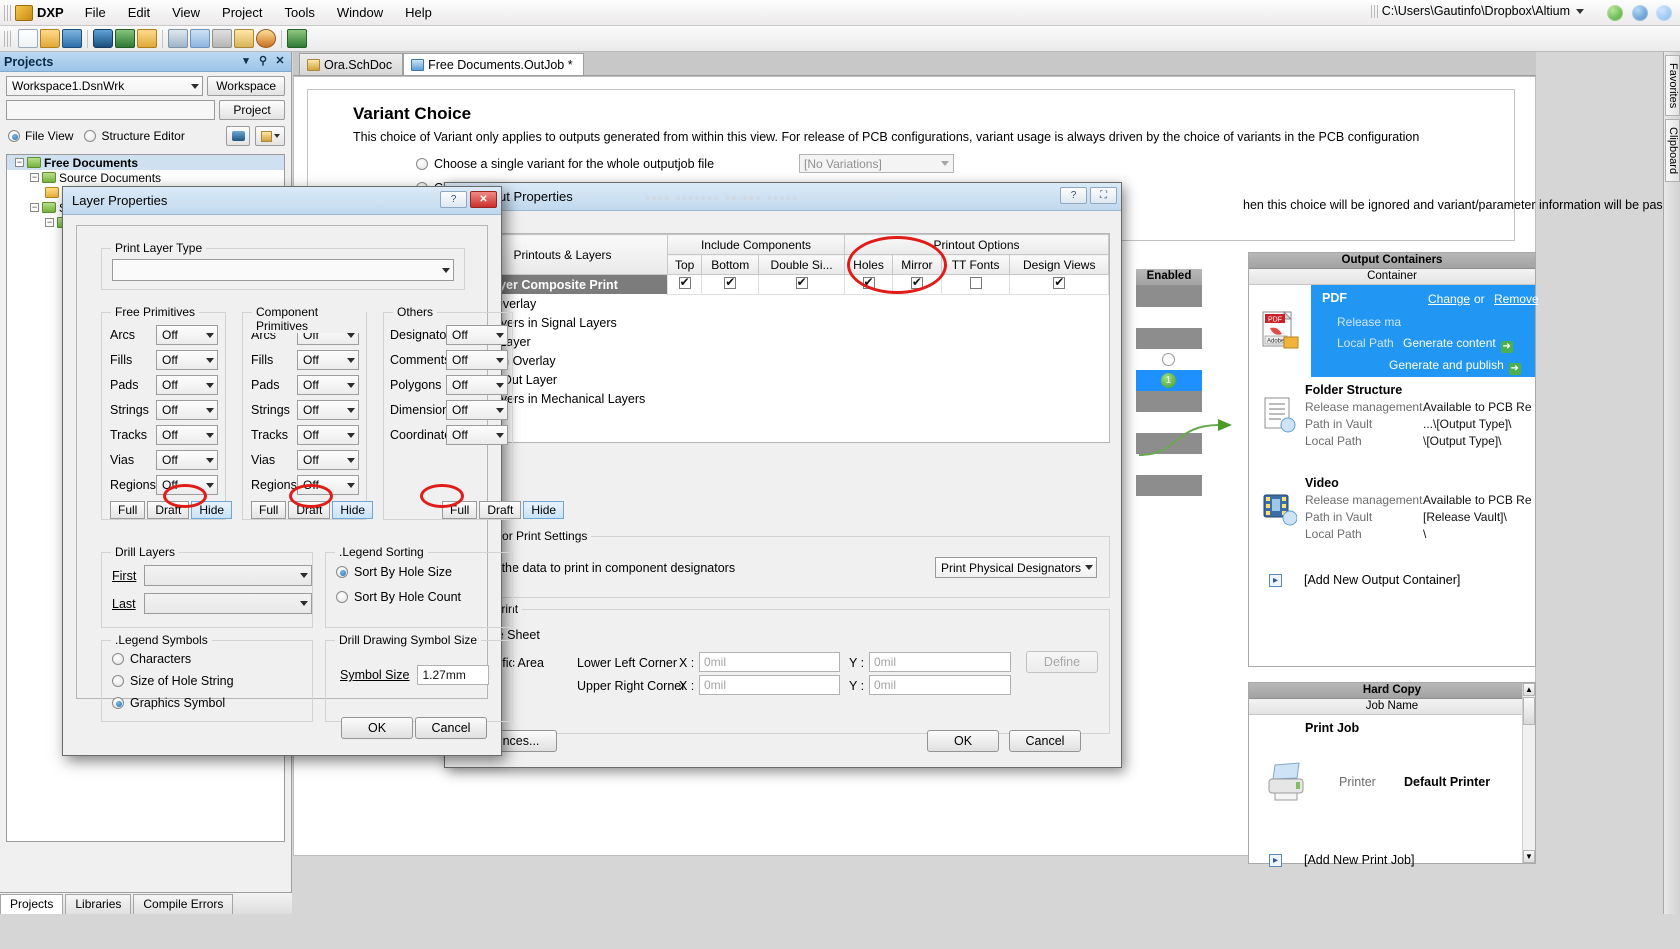 The width and height of the screenshot is (1680, 949). What do you see at coordinates (297, 38) in the screenshot?
I see `spreadsheet-icon` at bounding box center [297, 38].